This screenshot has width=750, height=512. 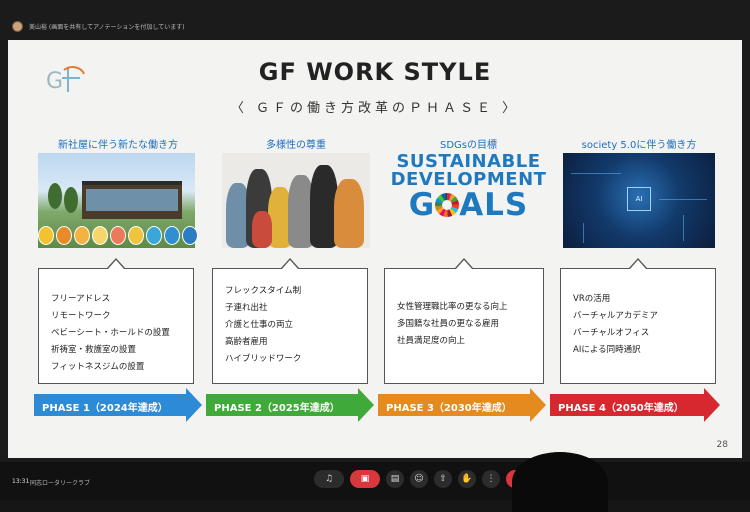 I want to click on sdgs-goals-g: G, so click(x=422, y=205).